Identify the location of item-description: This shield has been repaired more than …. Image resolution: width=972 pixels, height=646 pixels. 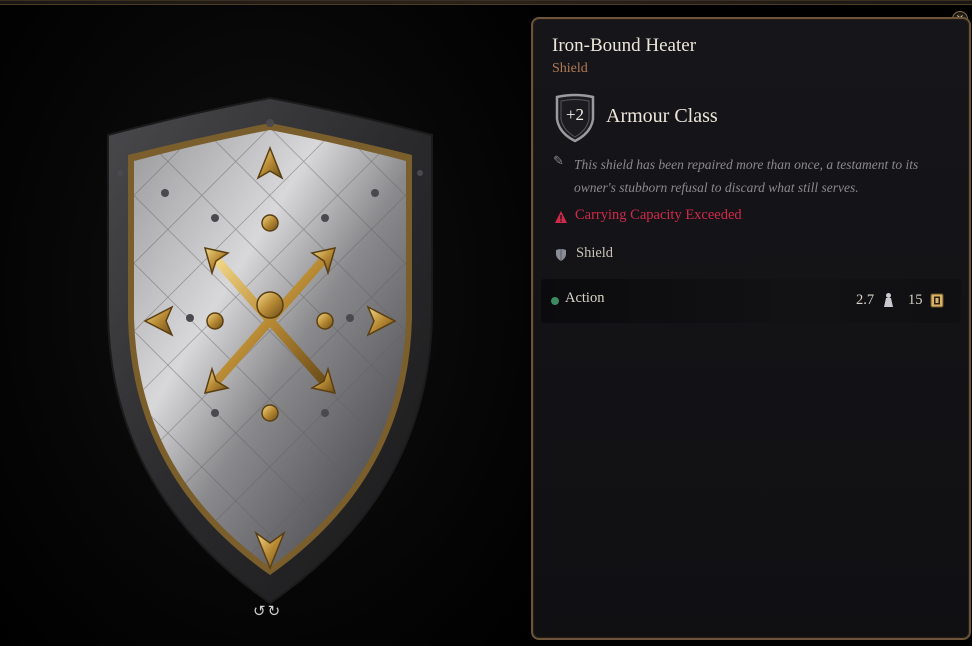
(746, 176).